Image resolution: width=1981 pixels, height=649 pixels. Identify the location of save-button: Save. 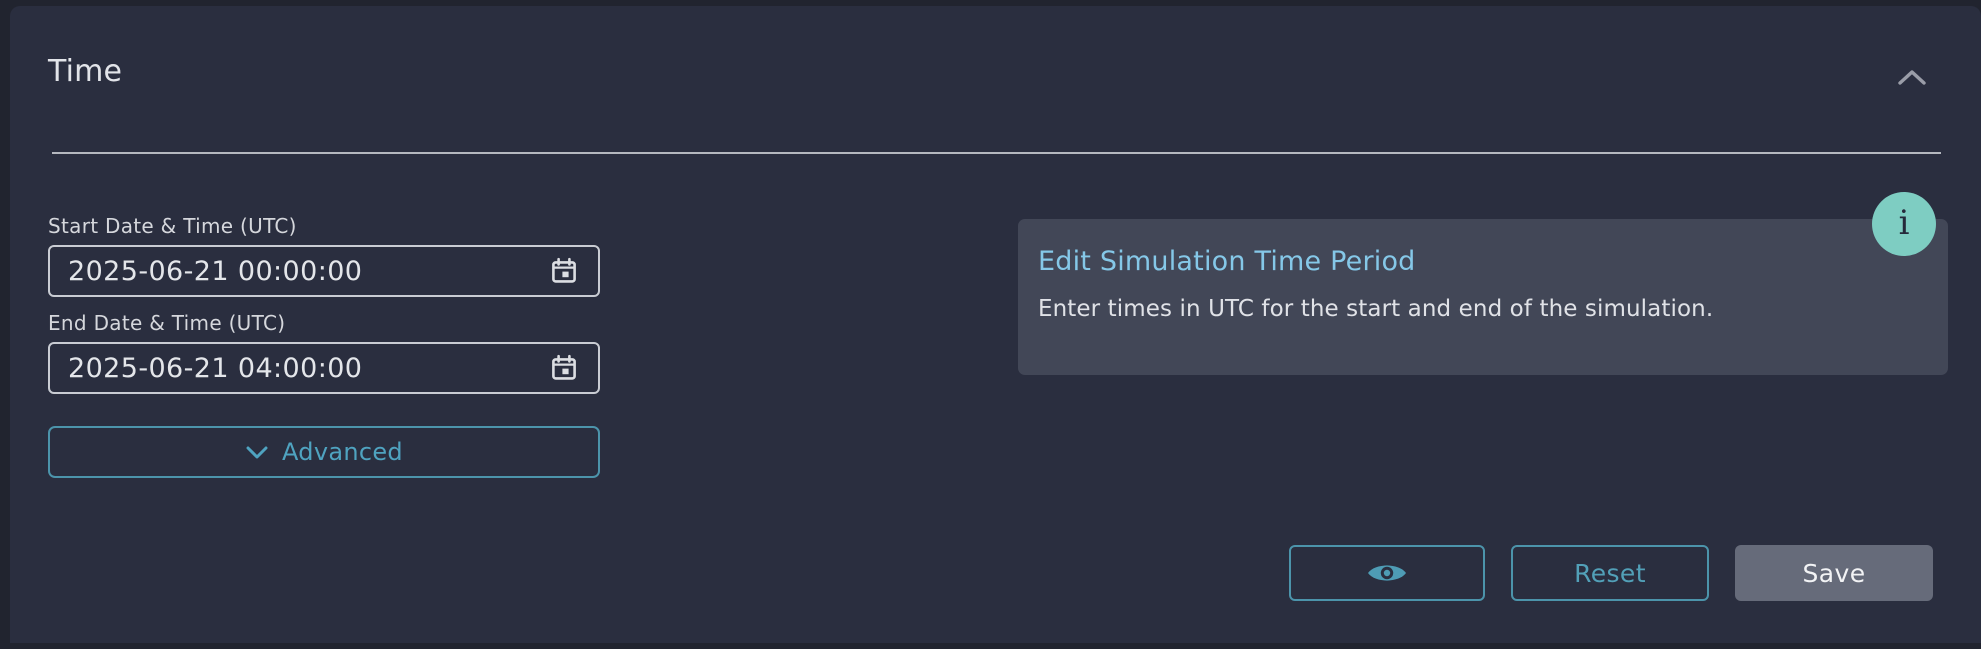
(1834, 573).